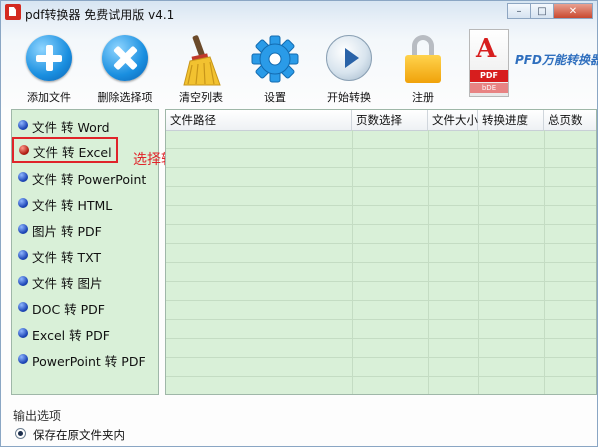 This screenshot has height=447, width=598. Describe the element at coordinates (24, 150) in the screenshot. I see `radio-dot-selected-icon` at that location.